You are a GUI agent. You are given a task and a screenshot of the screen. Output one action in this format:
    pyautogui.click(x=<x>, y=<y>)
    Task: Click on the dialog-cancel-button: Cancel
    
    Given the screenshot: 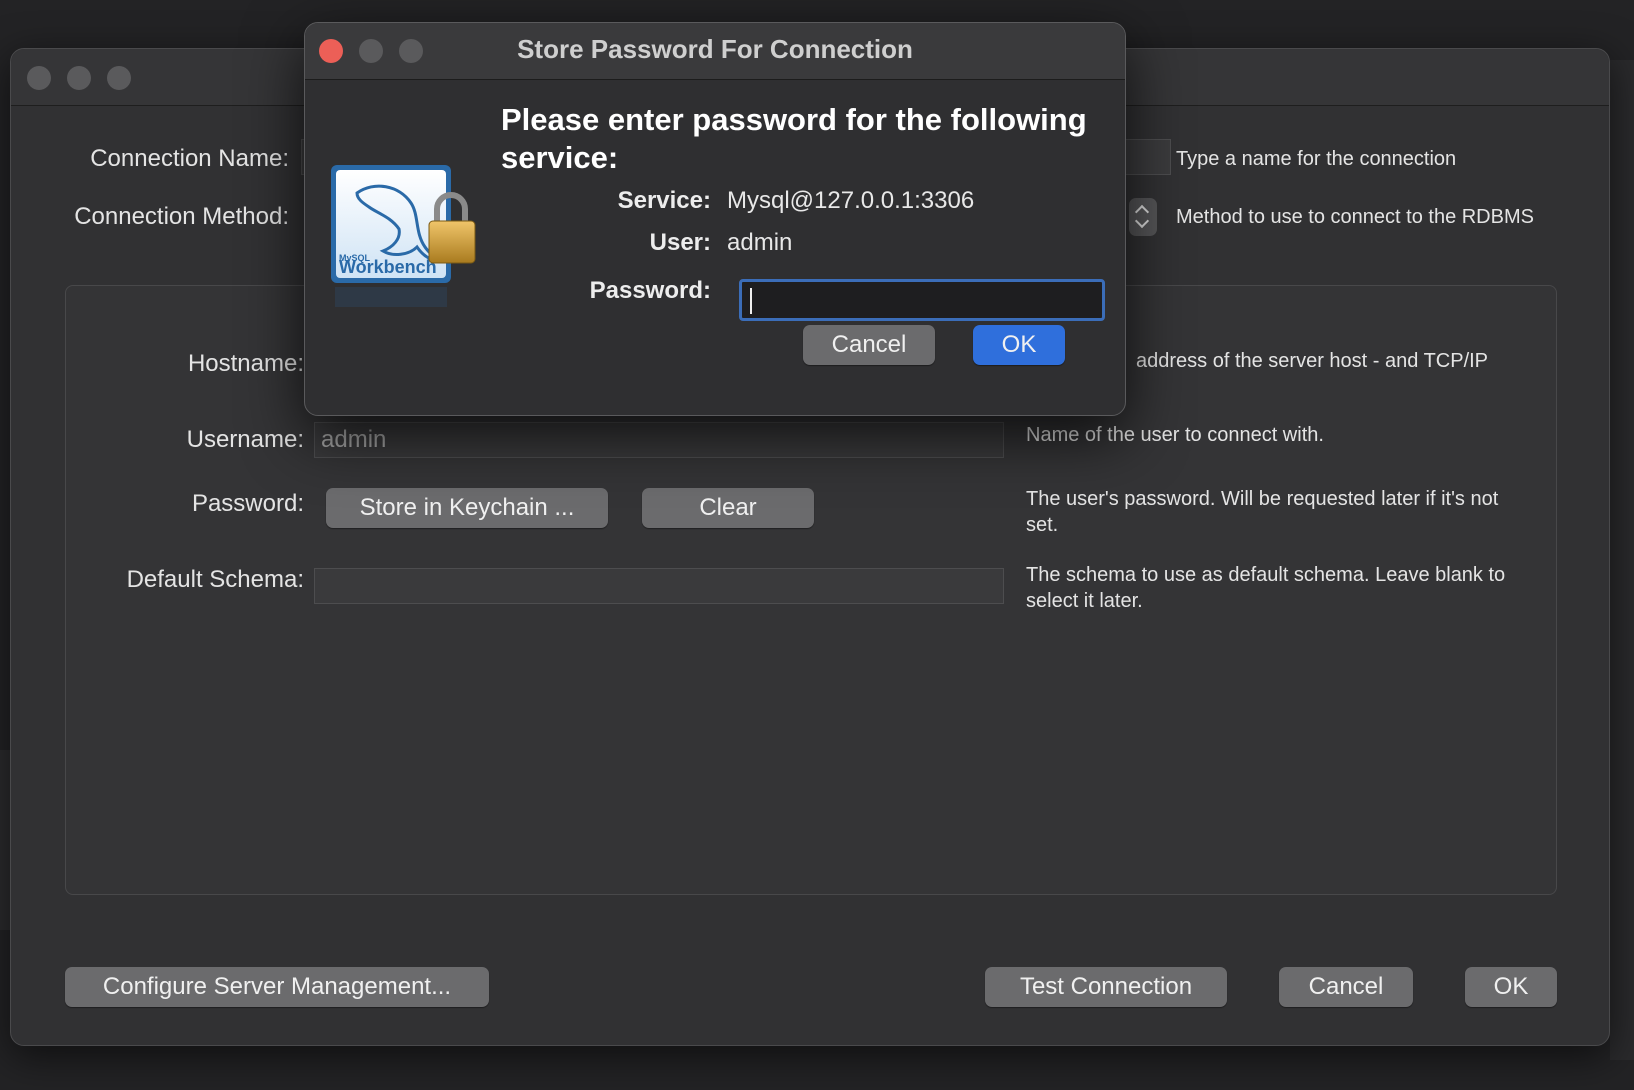 What is the action you would take?
    pyautogui.click(x=869, y=345)
    